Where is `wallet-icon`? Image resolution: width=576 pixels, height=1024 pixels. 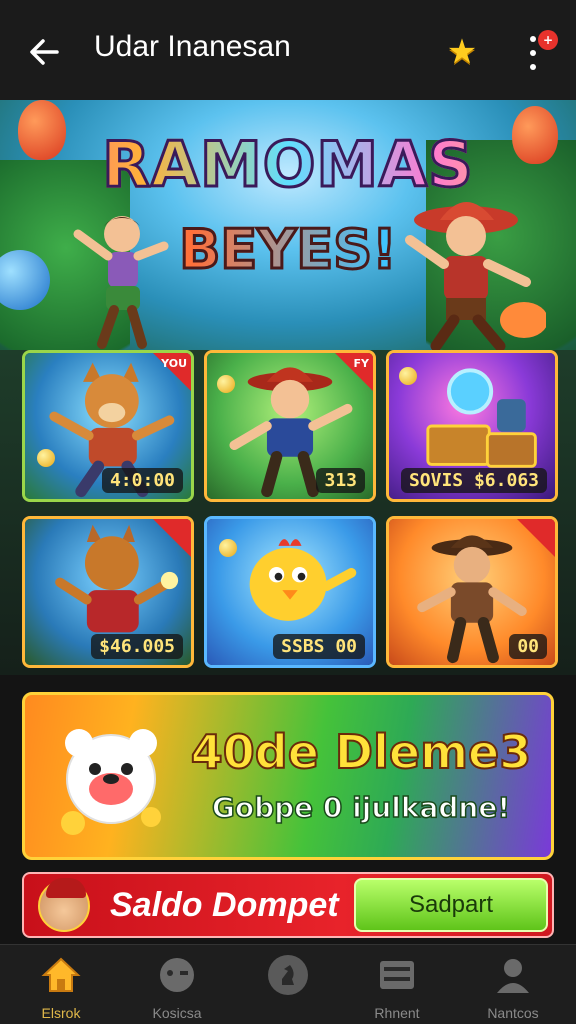 wallet-icon is located at coordinates (397, 975).